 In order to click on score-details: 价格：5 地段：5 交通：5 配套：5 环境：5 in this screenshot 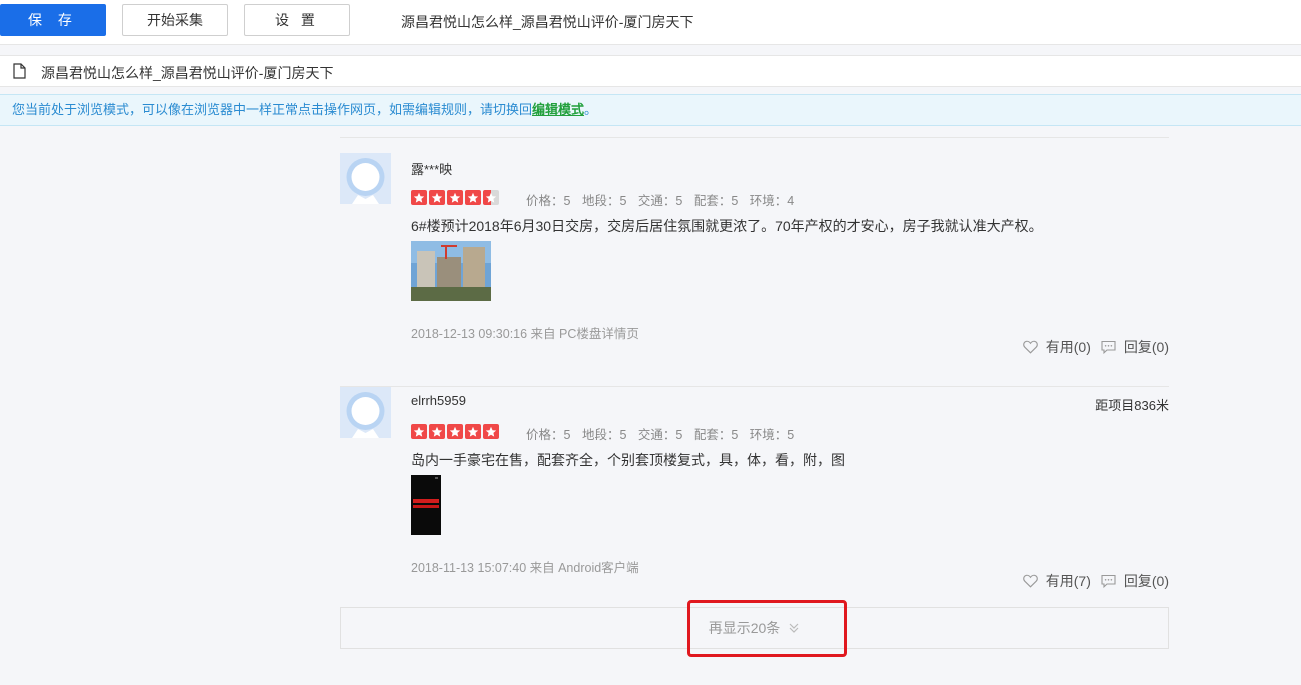, I will do `click(664, 433)`.